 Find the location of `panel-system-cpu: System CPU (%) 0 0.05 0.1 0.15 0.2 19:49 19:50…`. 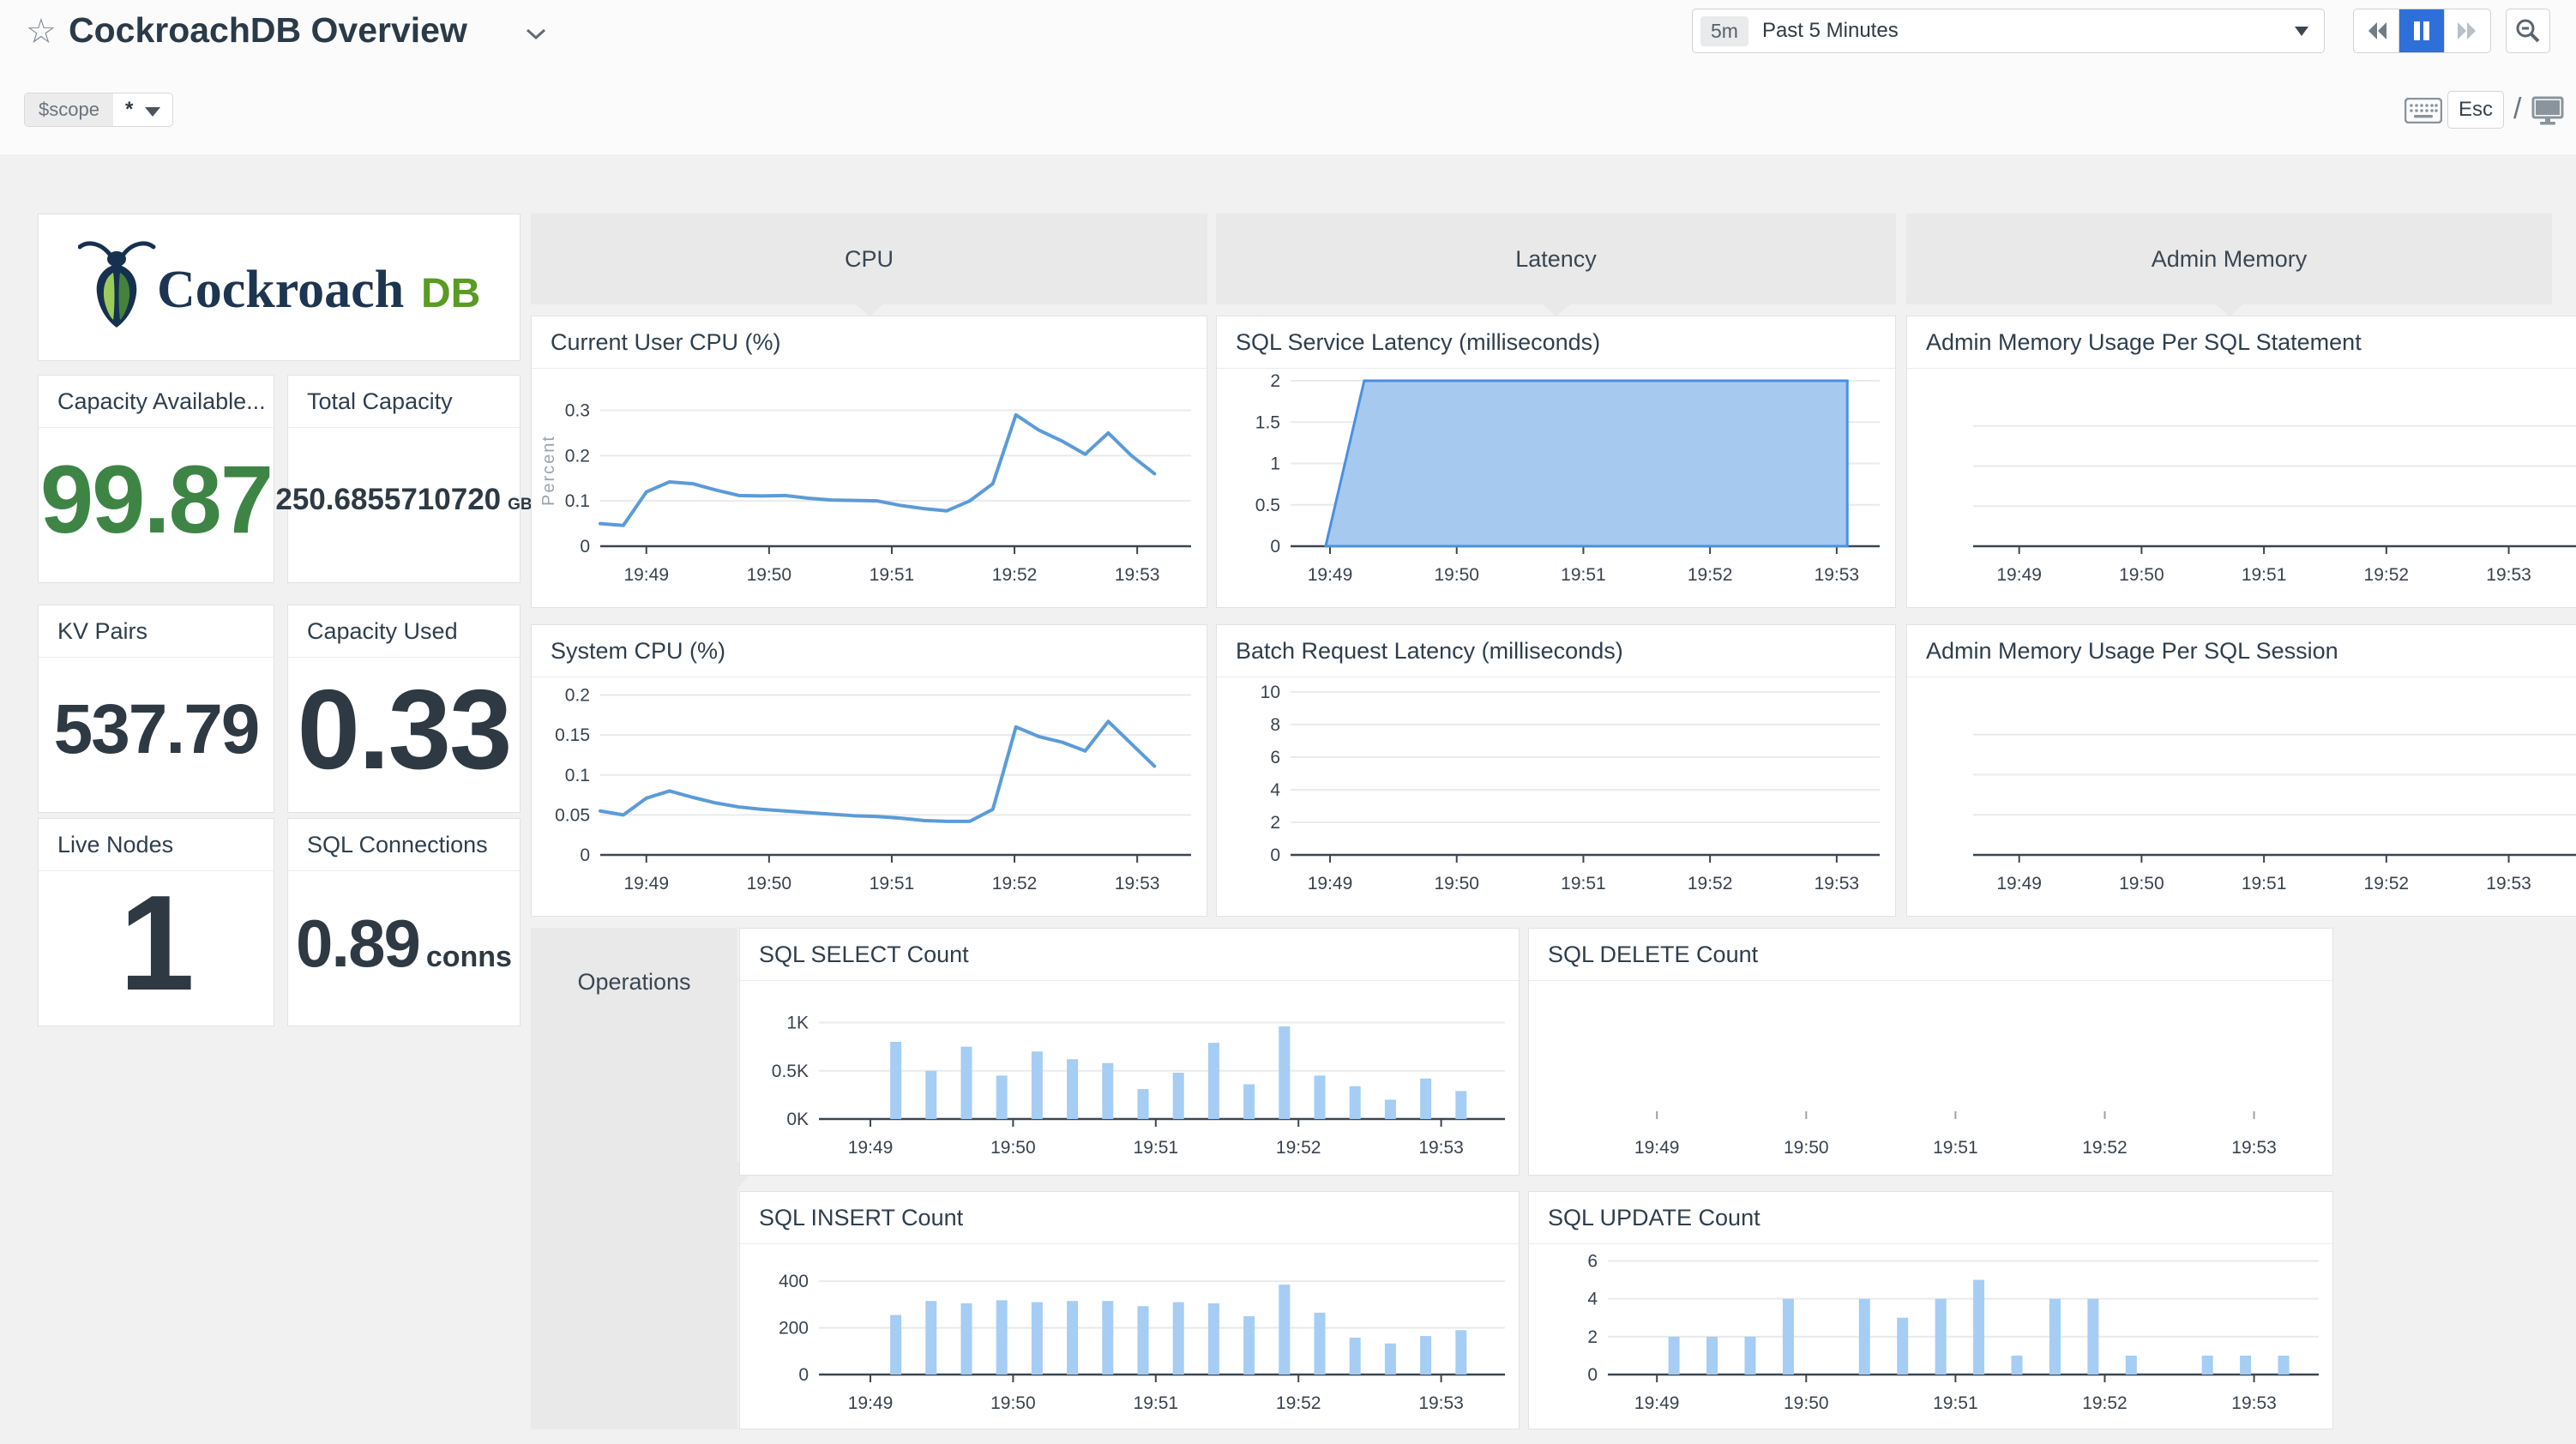

panel-system-cpu: System CPU (%) 0 0.05 0.1 0.15 0.2 19:49 19:50… is located at coordinates (869, 770).